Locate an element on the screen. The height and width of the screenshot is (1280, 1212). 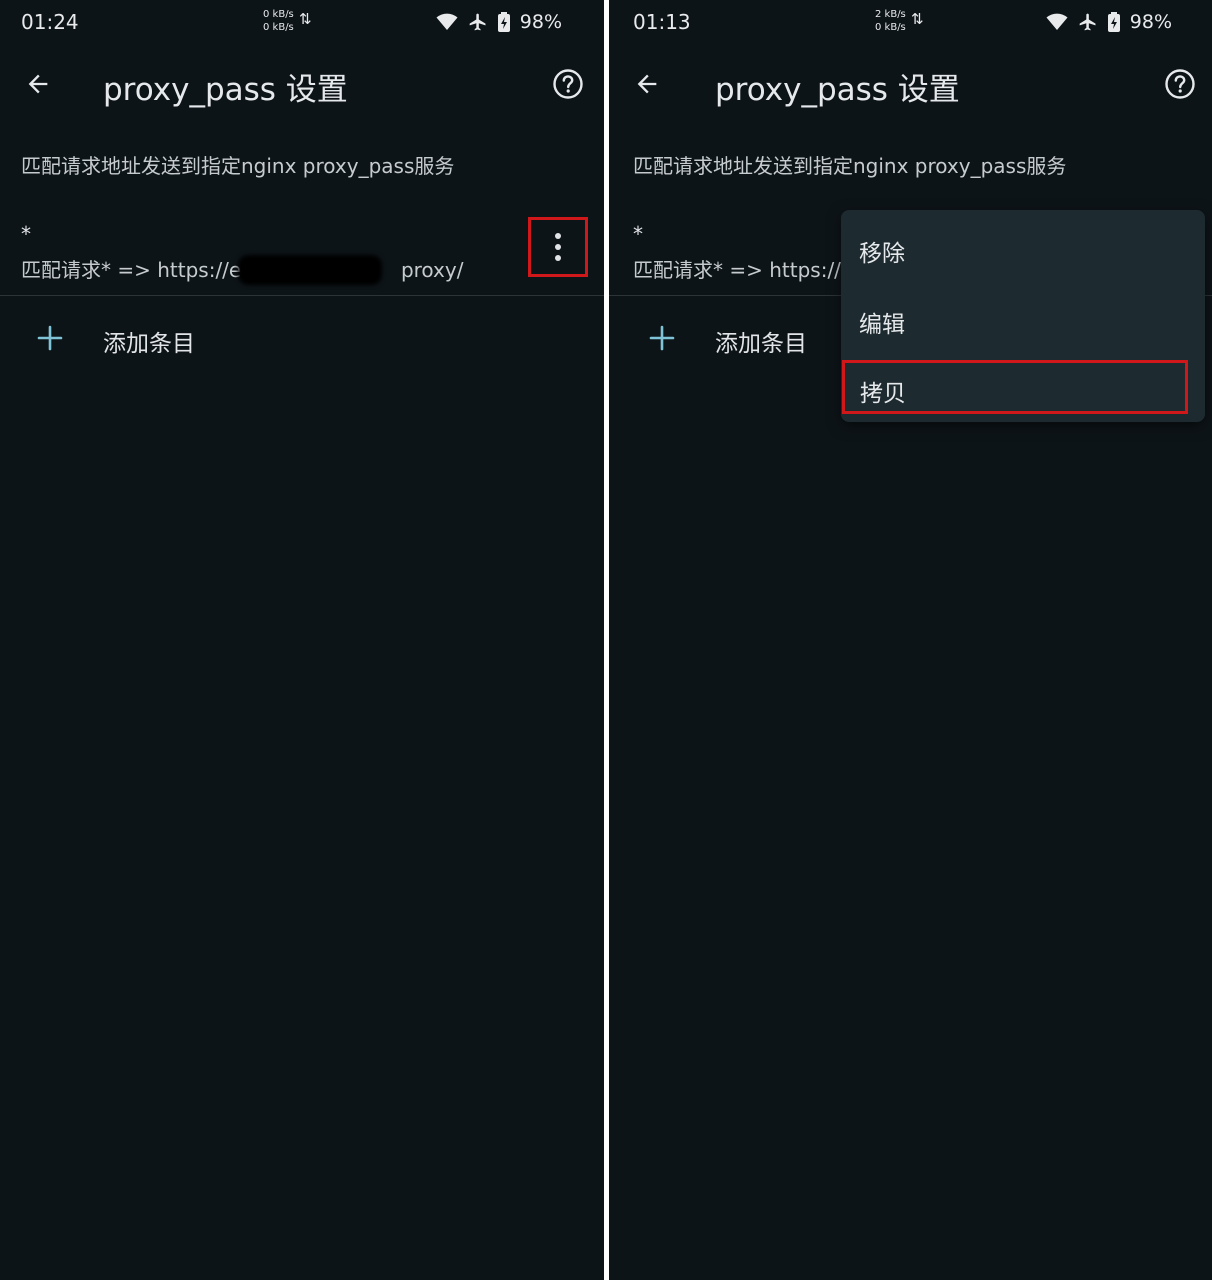
menu-item-copy: 拷贝 is located at coordinates (1015, 387).